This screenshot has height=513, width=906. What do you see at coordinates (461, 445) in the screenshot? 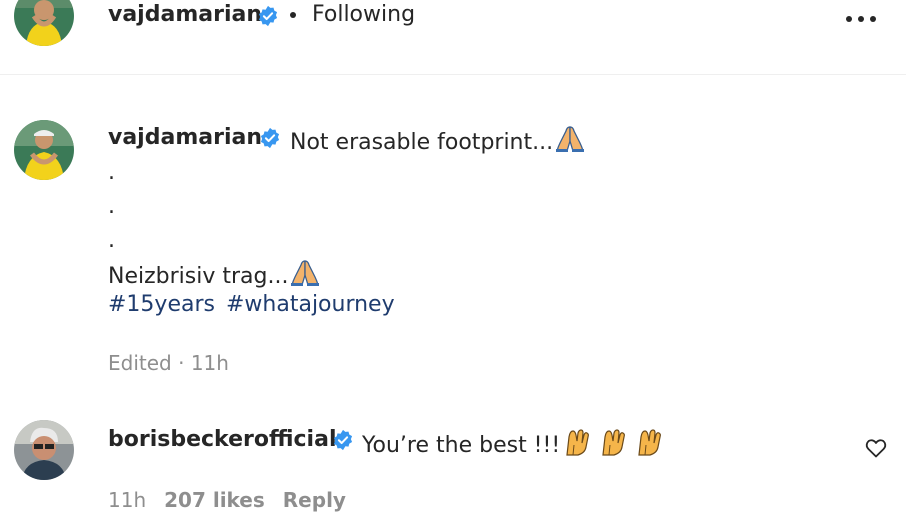
I see `comment-body: You’re the best !!!` at bounding box center [461, 445].